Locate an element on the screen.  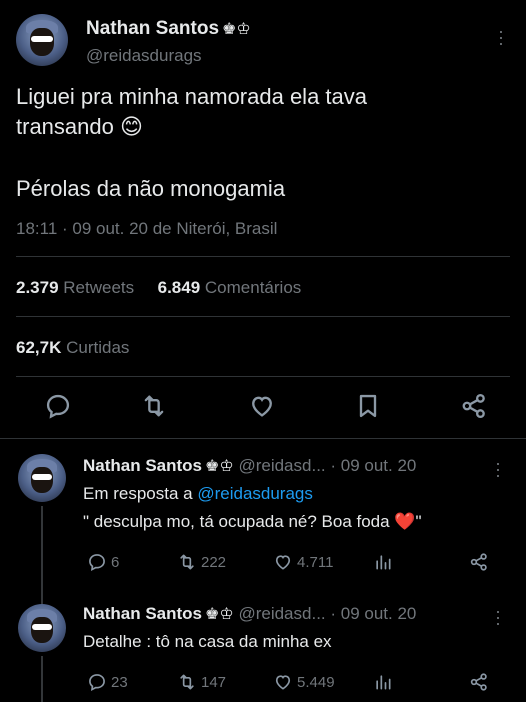
like-button: 5.449 is located at coordinates (304, 682).